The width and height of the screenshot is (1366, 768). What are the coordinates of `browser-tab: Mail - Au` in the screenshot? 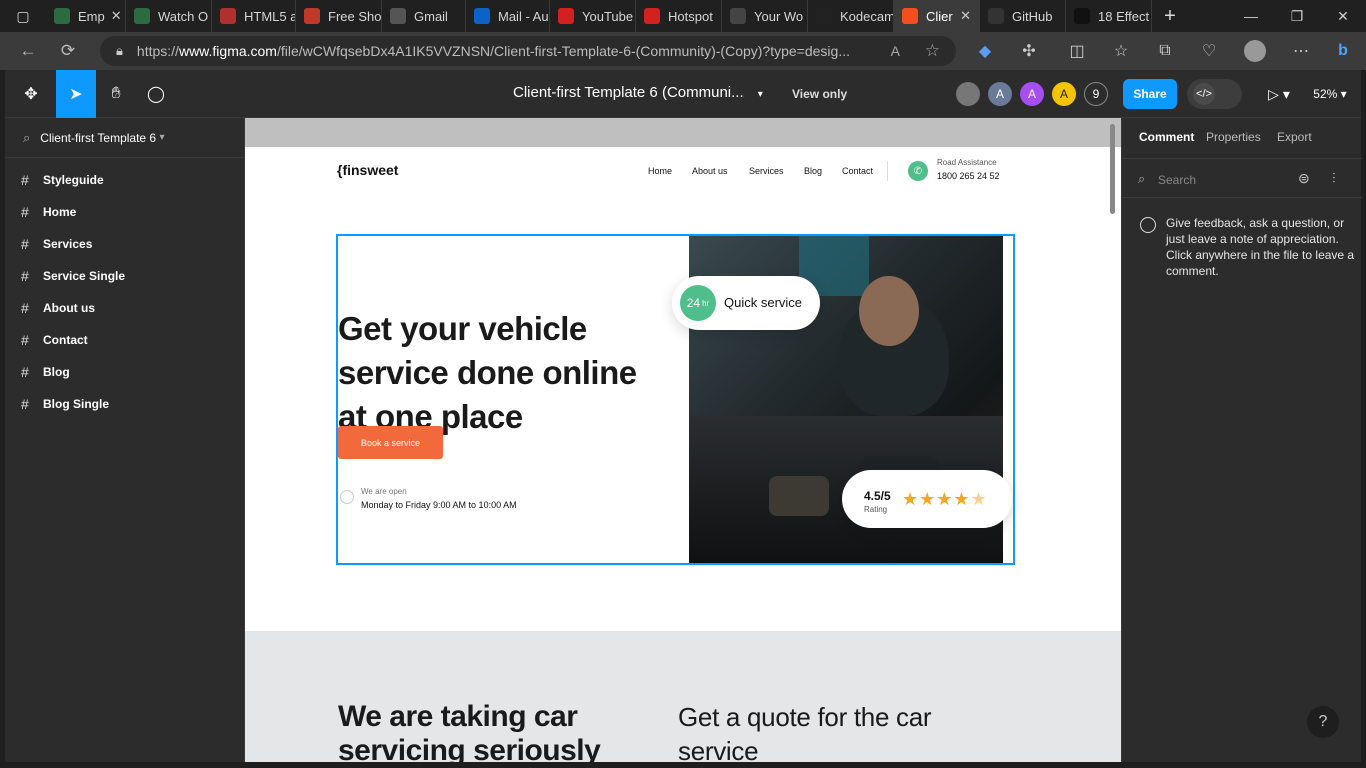 It's located at (508, 16).